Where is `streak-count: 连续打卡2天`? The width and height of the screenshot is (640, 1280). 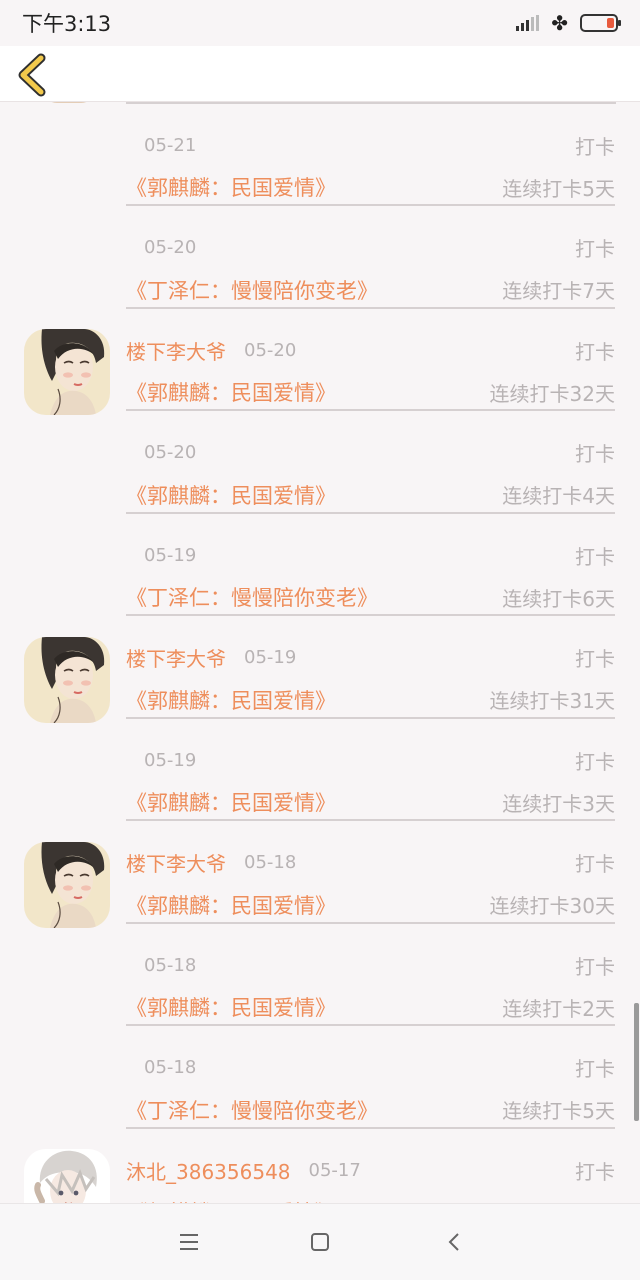
streak-count: 连续打卡2天 is located at coordinates (558, 1008).